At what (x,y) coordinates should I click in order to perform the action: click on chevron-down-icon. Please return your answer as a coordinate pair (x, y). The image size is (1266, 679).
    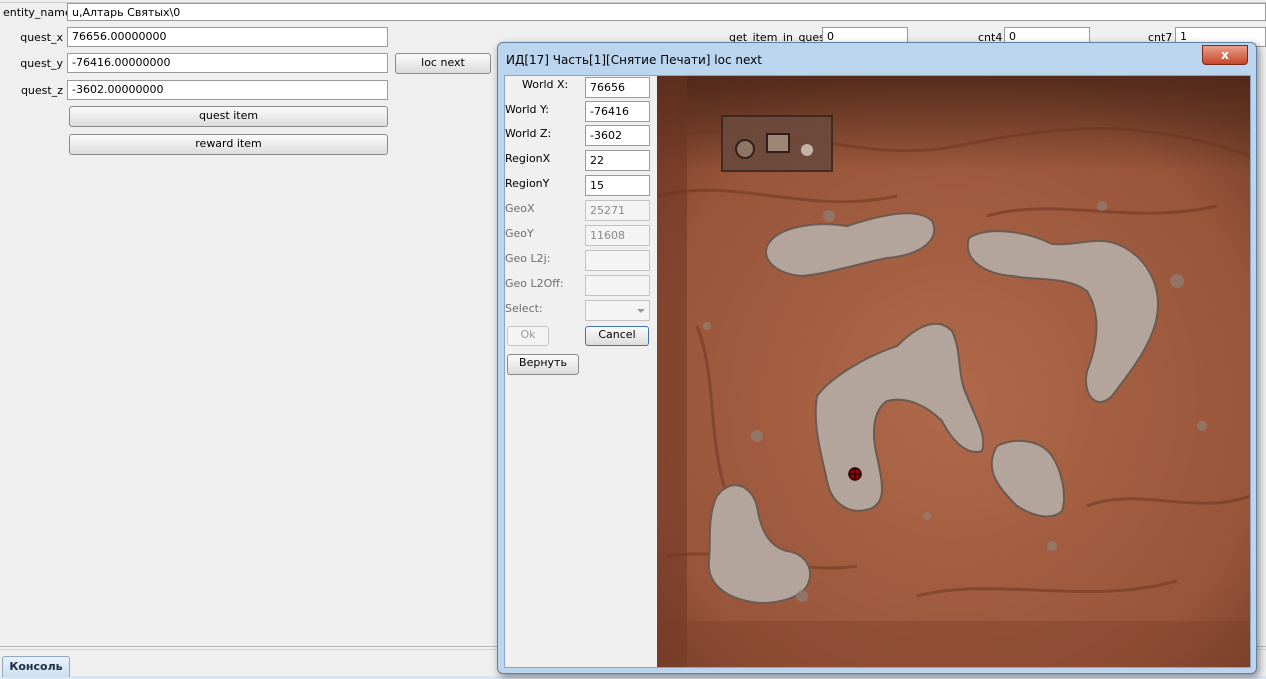
    Looking at the image, I should click on (641, 311).